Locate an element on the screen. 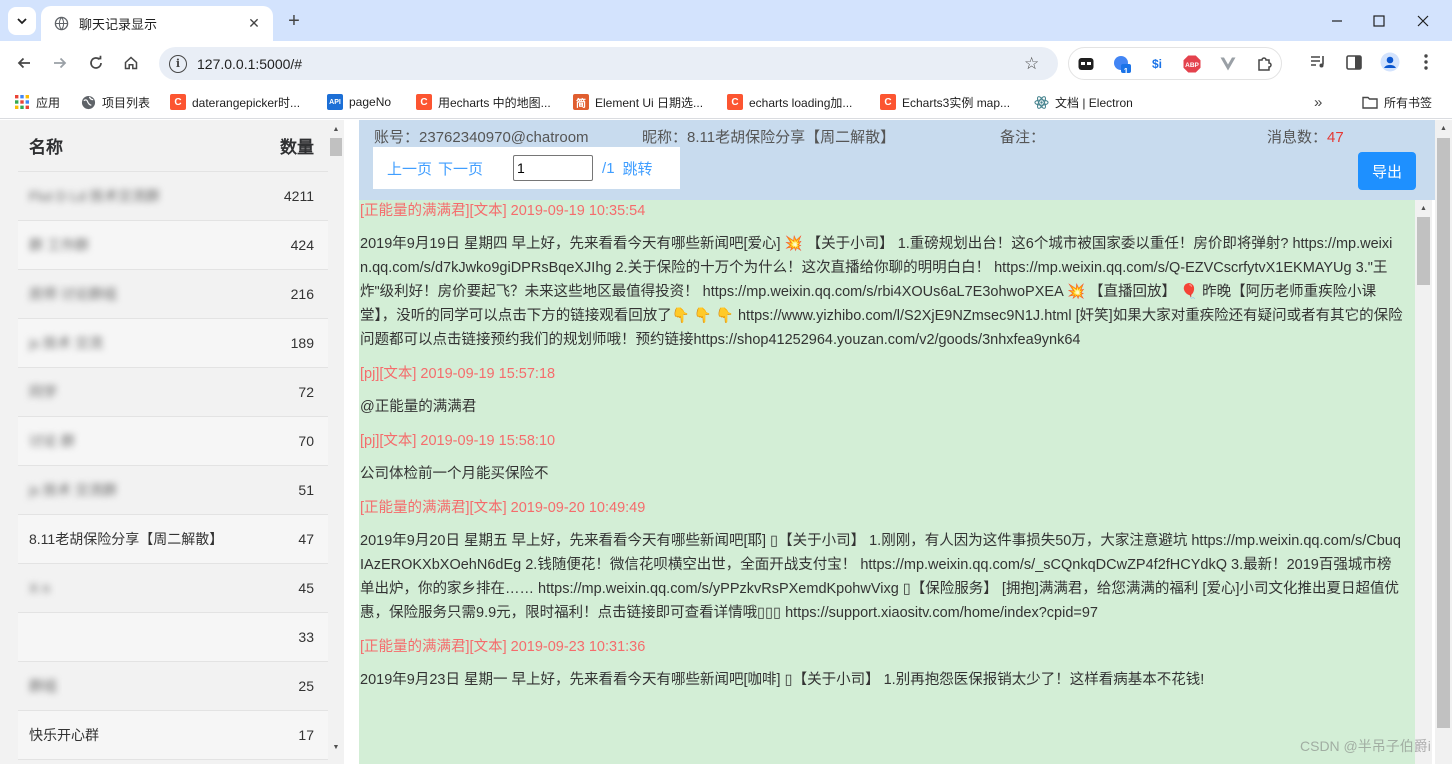 The width and height of the screenshot is (1452, 764). conversation-row: 讨论 群 70 is located at coordinates (173, 441).